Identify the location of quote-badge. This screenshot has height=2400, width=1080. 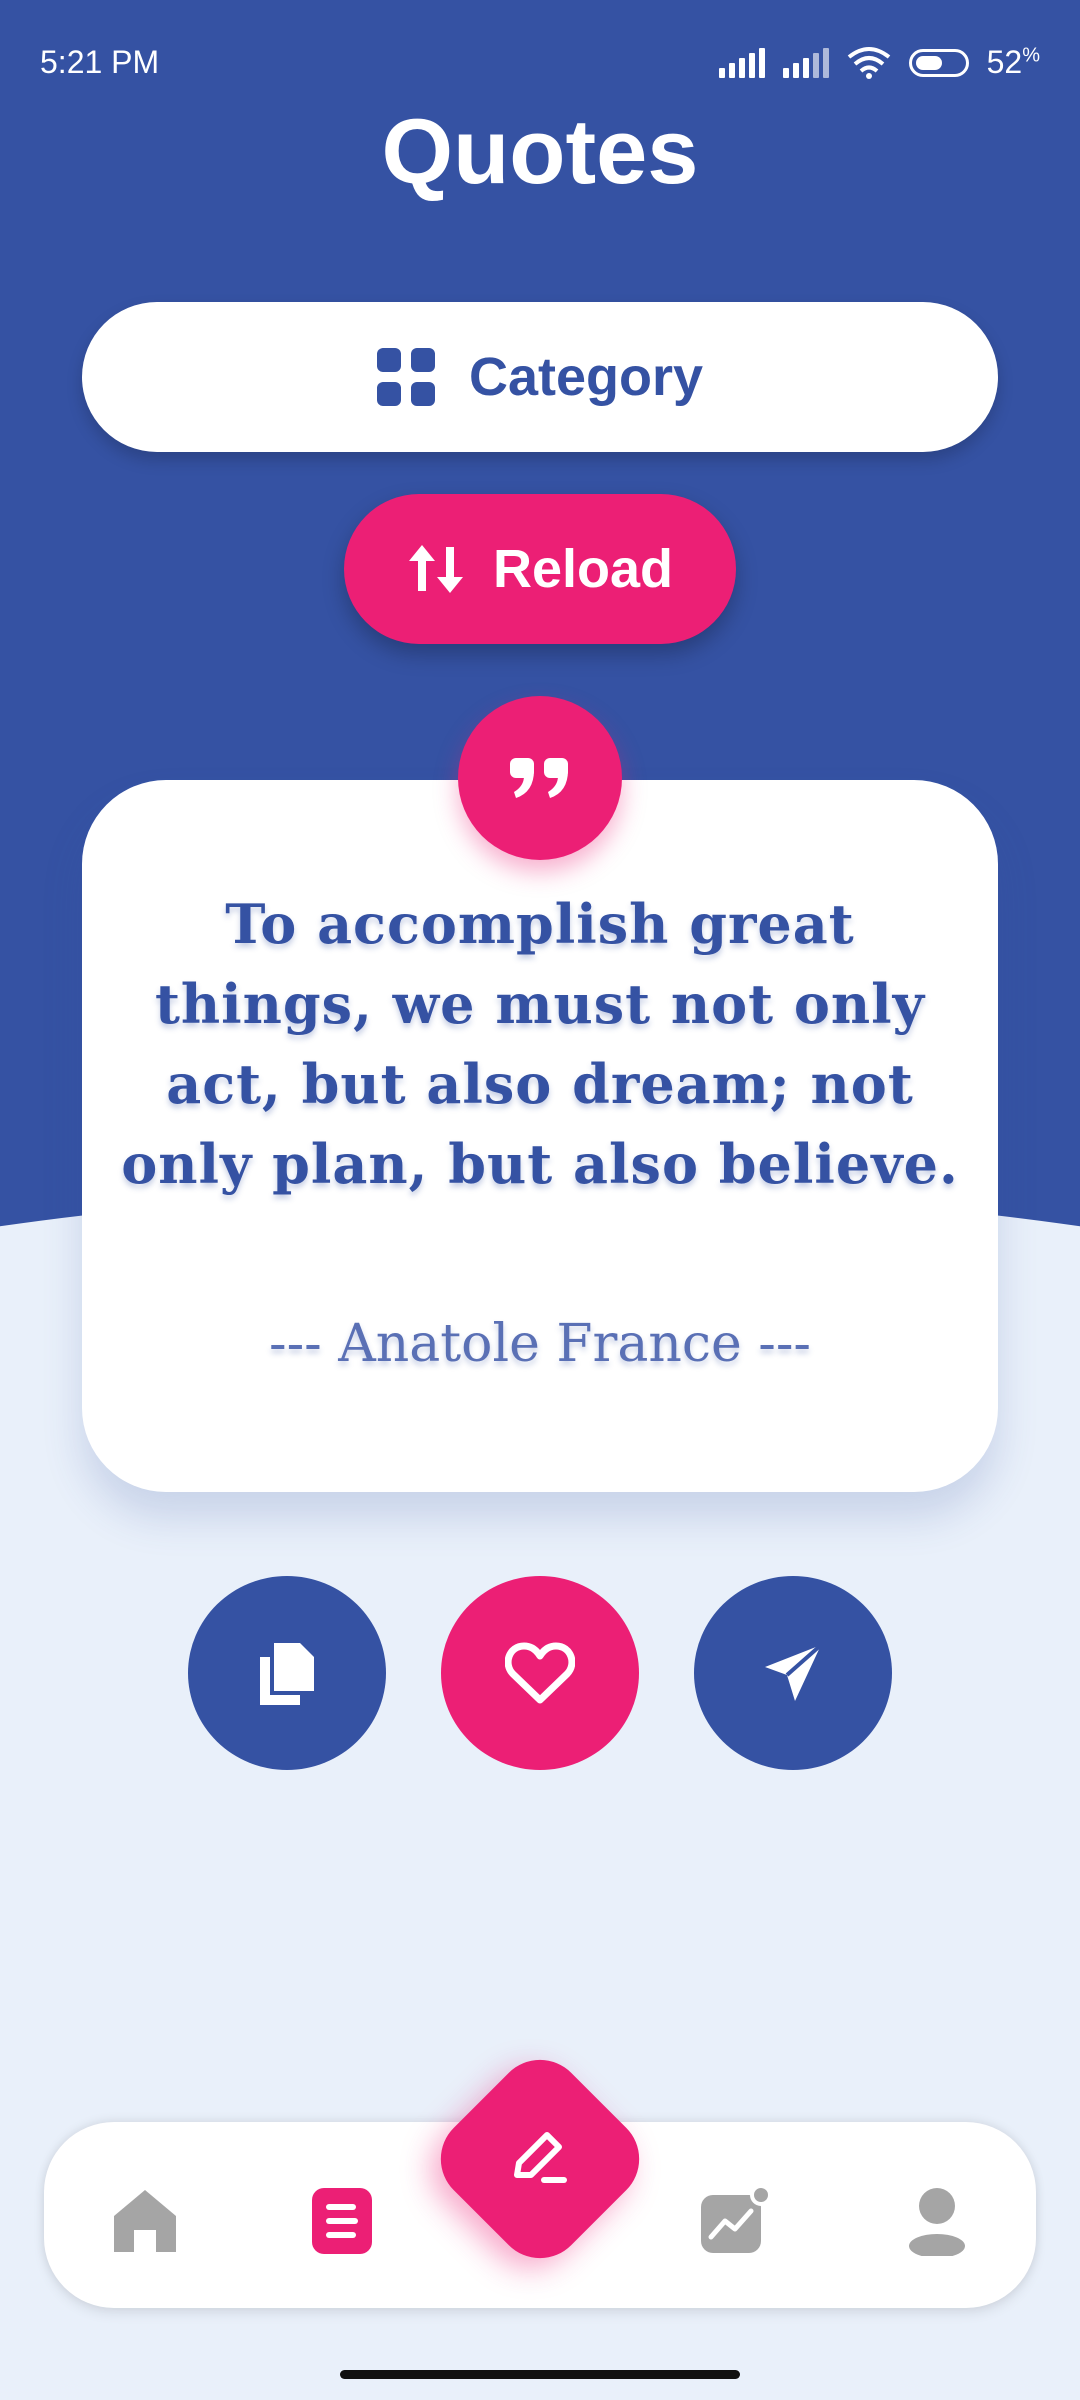
(540, 778).